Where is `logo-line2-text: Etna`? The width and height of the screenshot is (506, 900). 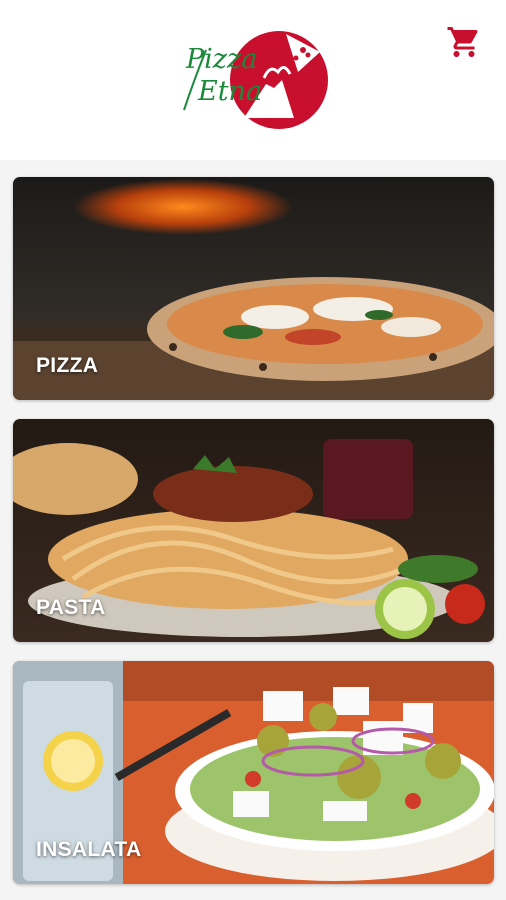
logo-line2-text: Etna is located at coordinates (229, 91).